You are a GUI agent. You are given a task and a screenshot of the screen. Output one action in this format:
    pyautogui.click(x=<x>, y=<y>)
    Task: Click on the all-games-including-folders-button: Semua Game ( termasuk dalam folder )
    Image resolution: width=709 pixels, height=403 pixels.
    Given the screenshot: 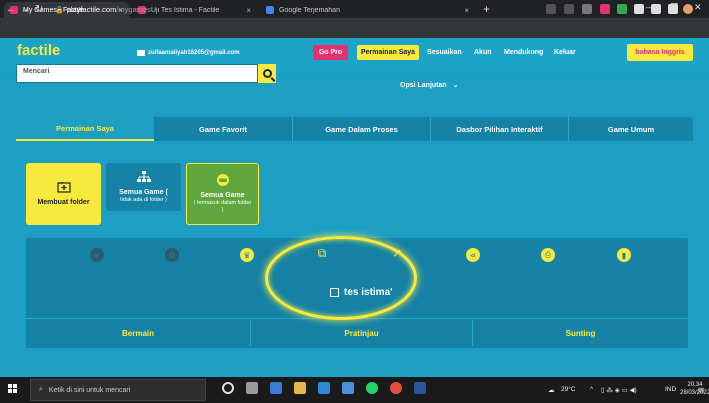 What is the action you would take?
    pyautogui.click(x=222, y=194)
    